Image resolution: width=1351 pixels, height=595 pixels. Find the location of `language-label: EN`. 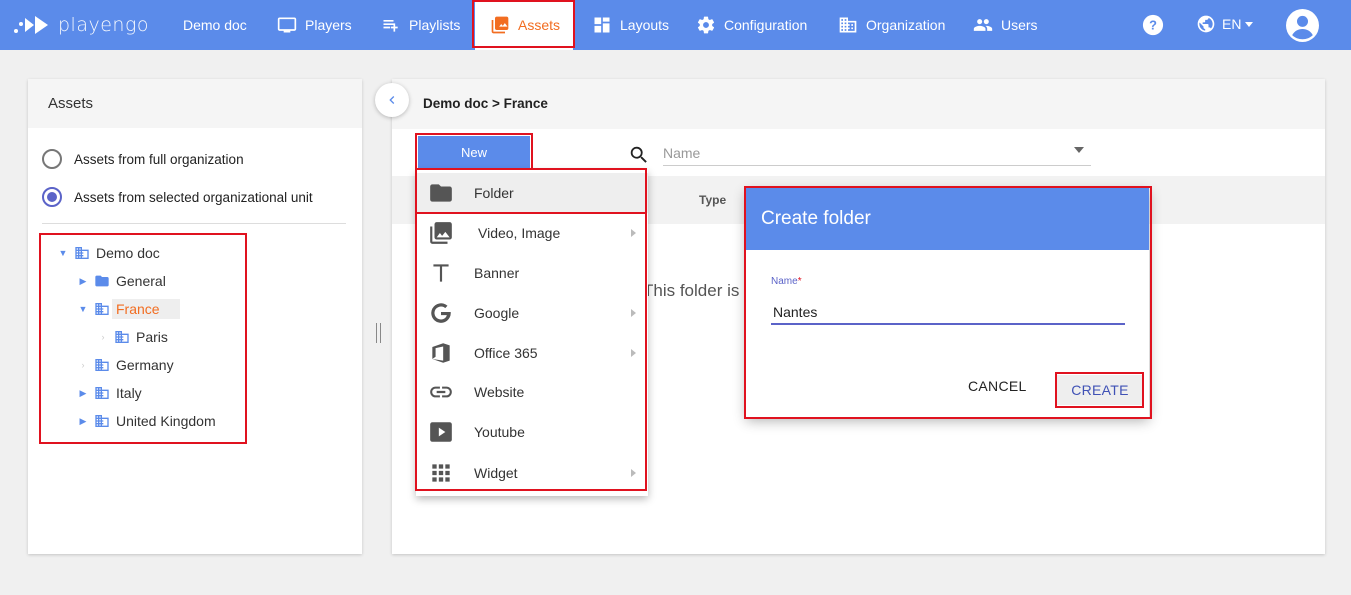

language-label: EN is located at coordinates (1232, 24).